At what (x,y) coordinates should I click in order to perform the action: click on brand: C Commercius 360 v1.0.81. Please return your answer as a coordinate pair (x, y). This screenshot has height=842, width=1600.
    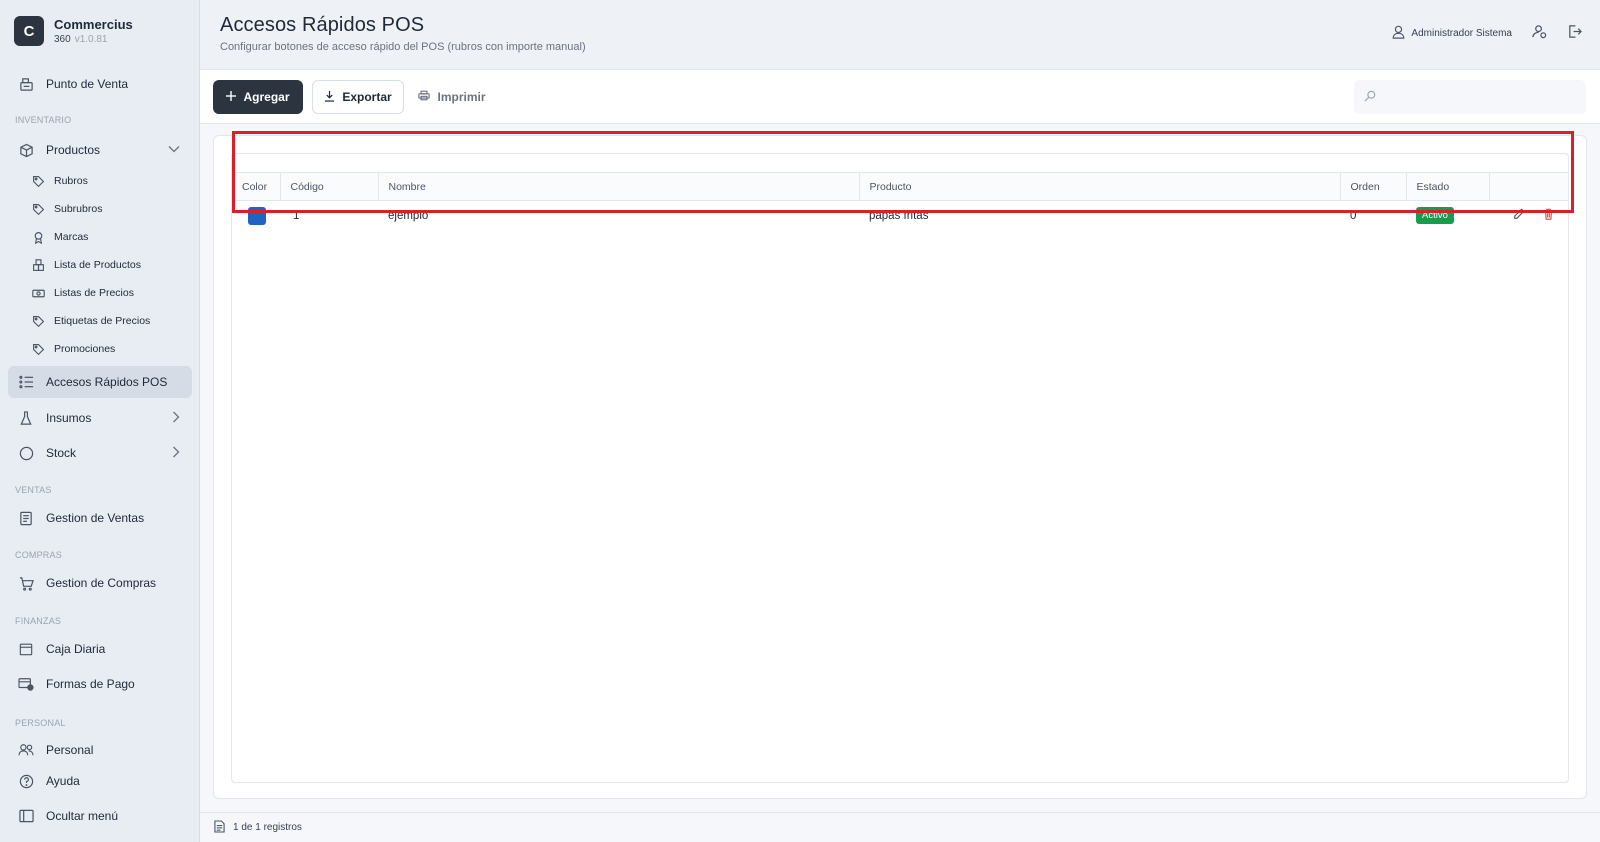
    Looking at the image, I should click on (99, 31).